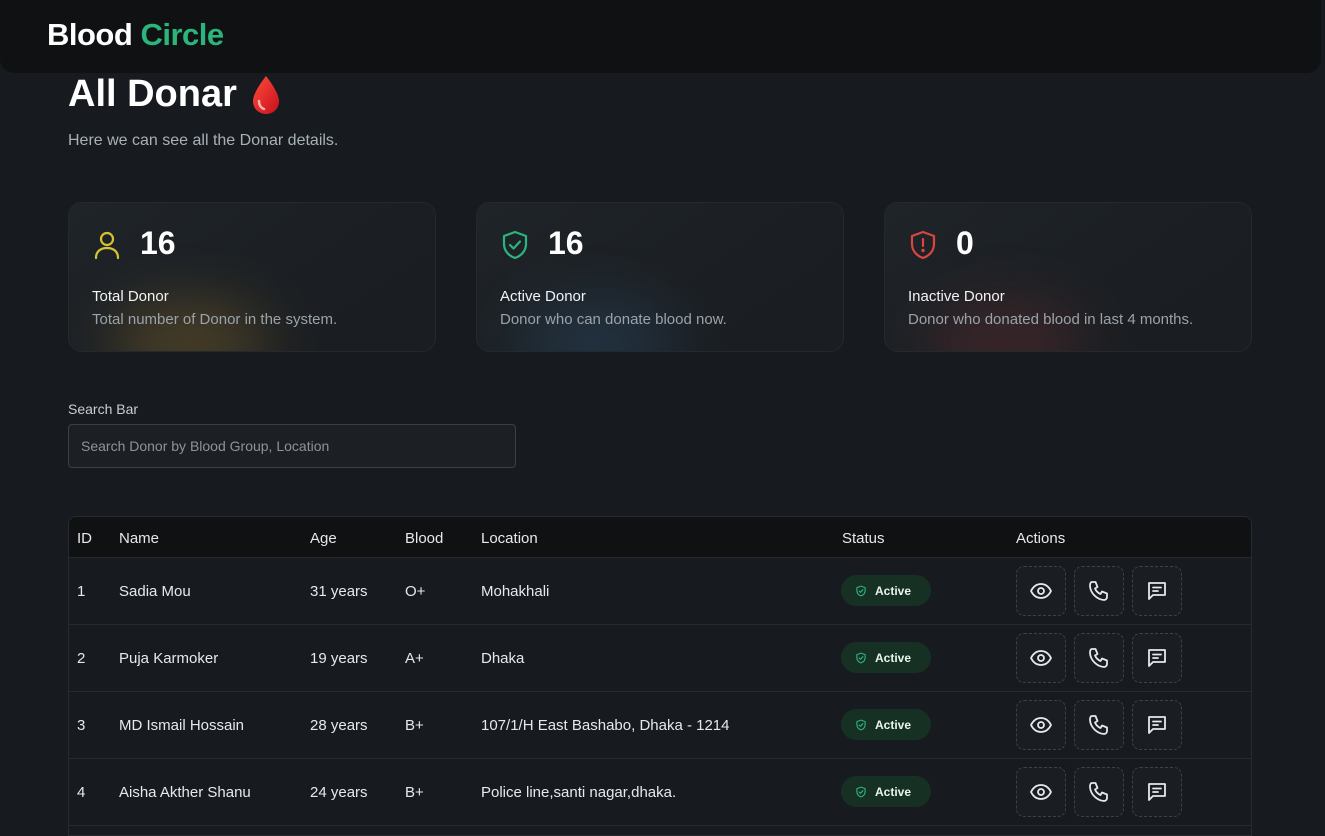 The image size is (1325, 836). What do you see at coordinates (660, 591) in the screenshot?
I see `table-row: 1 Sadia Mou 31 years O+ Mohakhali Active` at bounding box center [660, 591].